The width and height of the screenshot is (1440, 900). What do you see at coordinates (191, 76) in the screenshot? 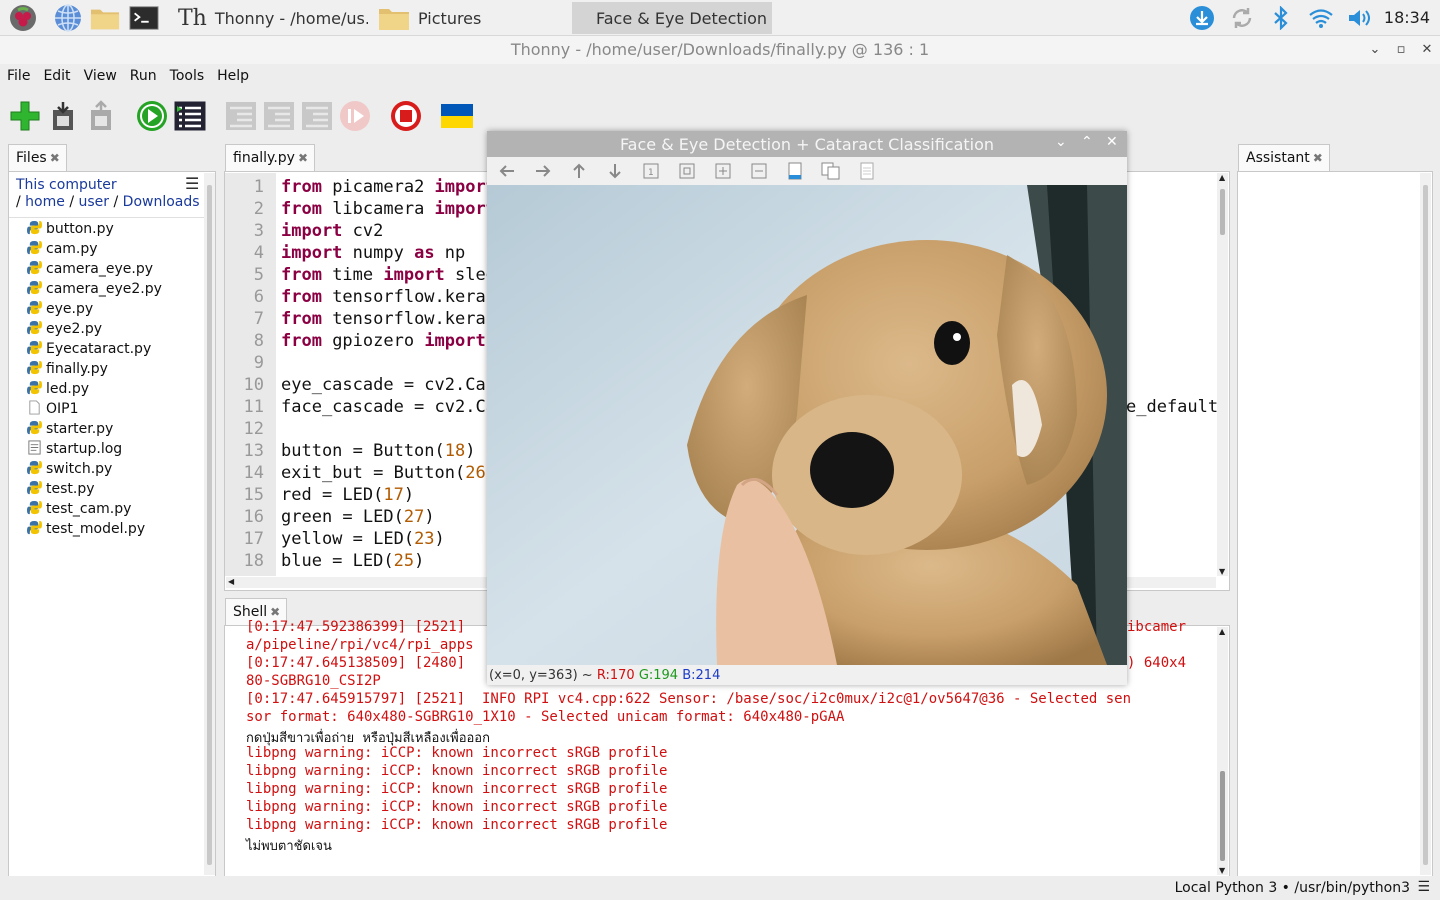
I see `menu-tools: Tools` at bounding box center [191, 76].